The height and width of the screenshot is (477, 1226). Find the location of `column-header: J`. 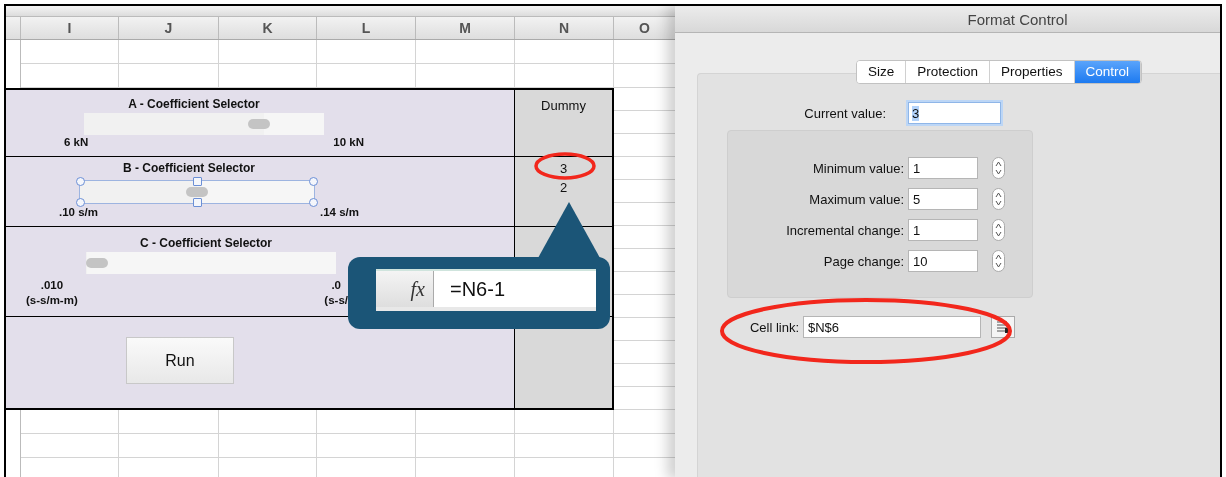

column-header: J is located at coordinates (169, 28).